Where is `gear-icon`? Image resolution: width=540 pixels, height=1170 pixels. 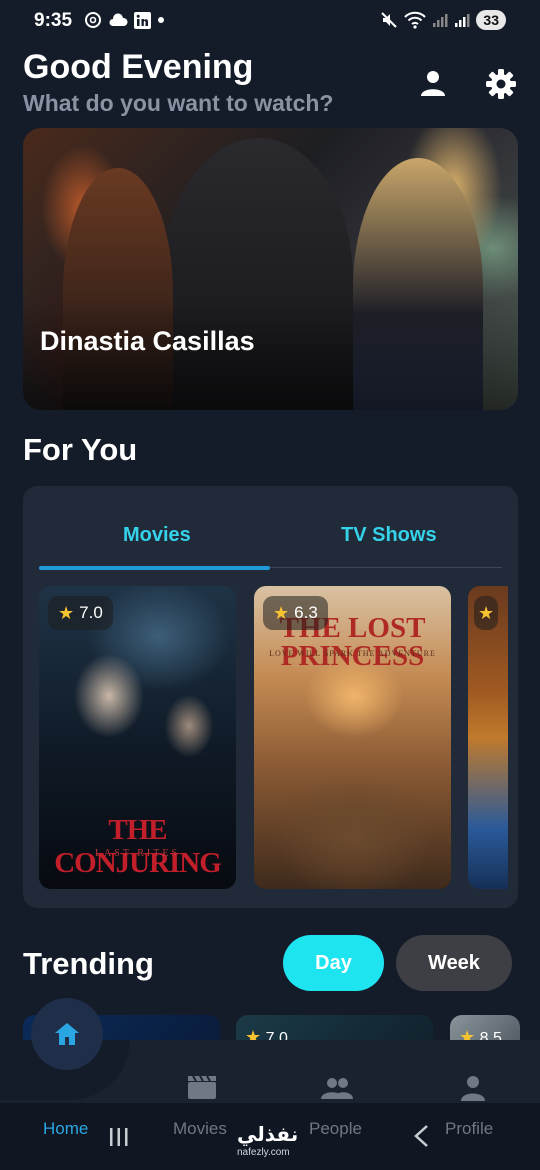
gear-icon is located at coordinates (501, 84).